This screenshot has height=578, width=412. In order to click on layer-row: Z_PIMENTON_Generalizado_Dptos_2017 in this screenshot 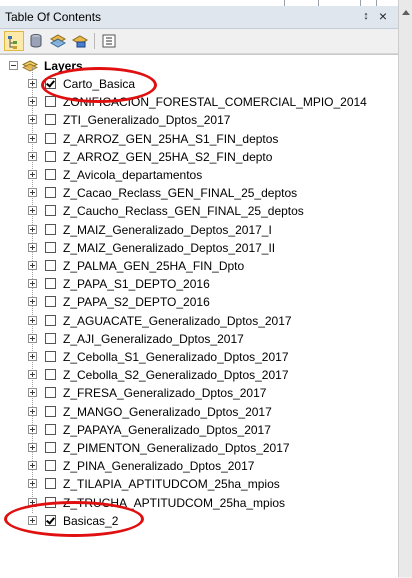, I will do `click(199, 448)`.